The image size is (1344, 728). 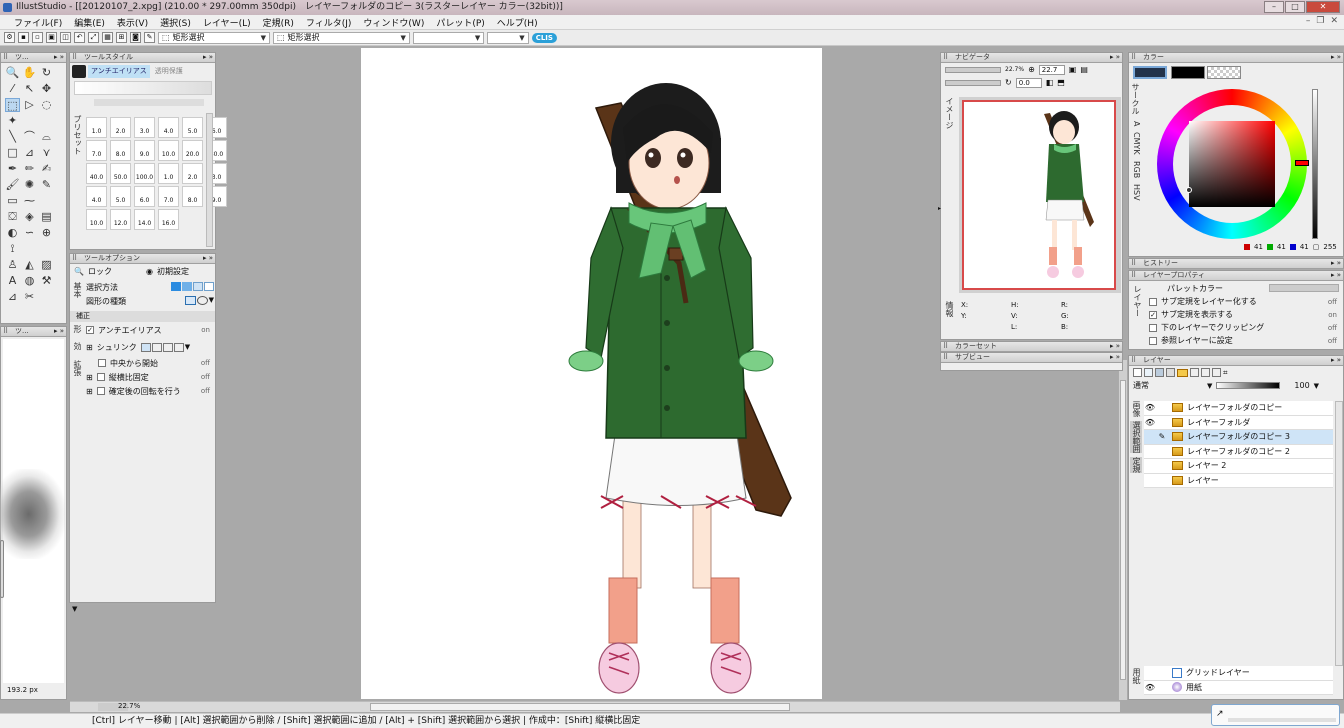 I want to click on layer-prop-checkbox: ✓, so click(x=1153, y=314).